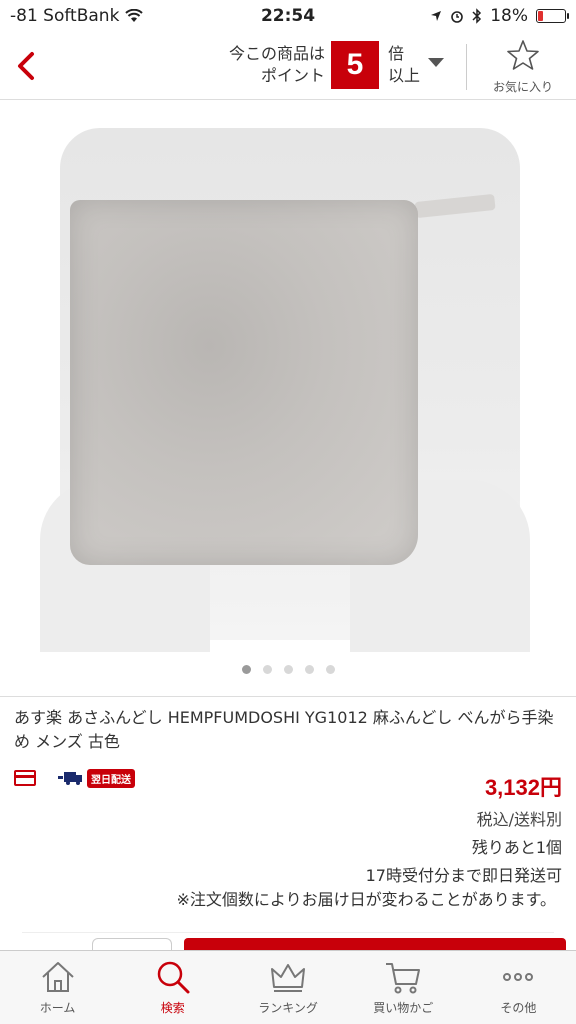  Describe the element at coordinates (396, 53) in the screenshot. I see `point-suffix-line1: 倍` at that location.